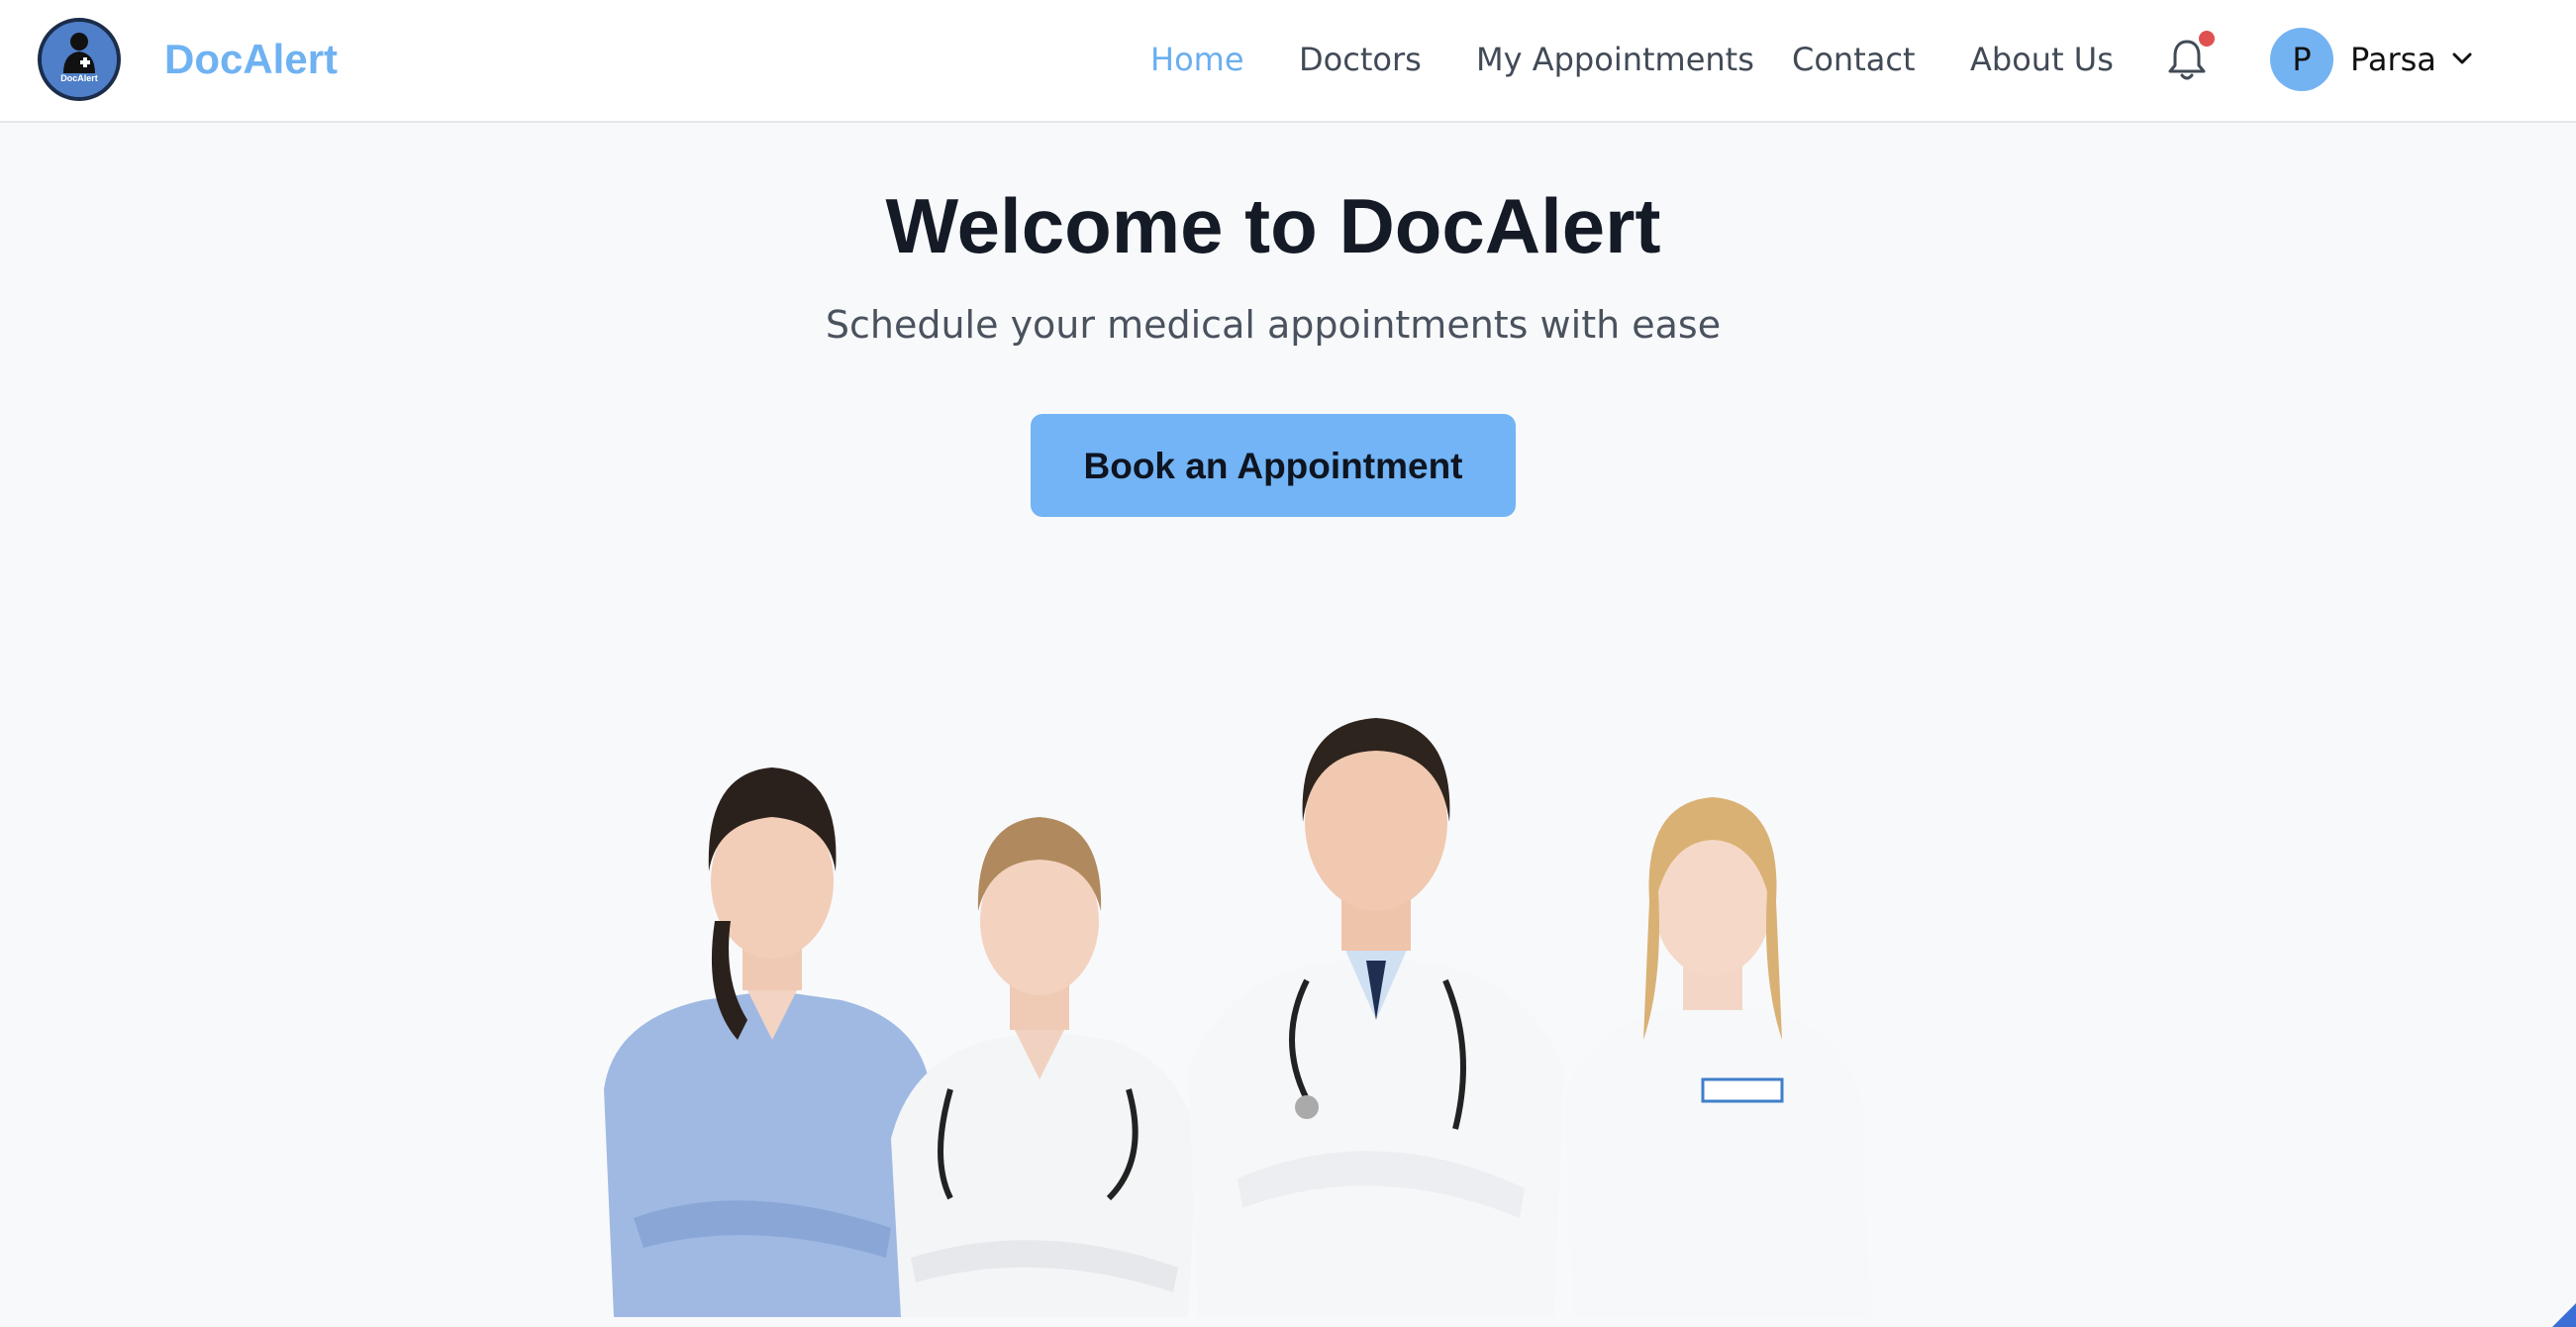 The image size is (2576, 1327). Describe the element at coordinates (2564, 1315) in the screenshot. I see `corner-decoration` at that location.